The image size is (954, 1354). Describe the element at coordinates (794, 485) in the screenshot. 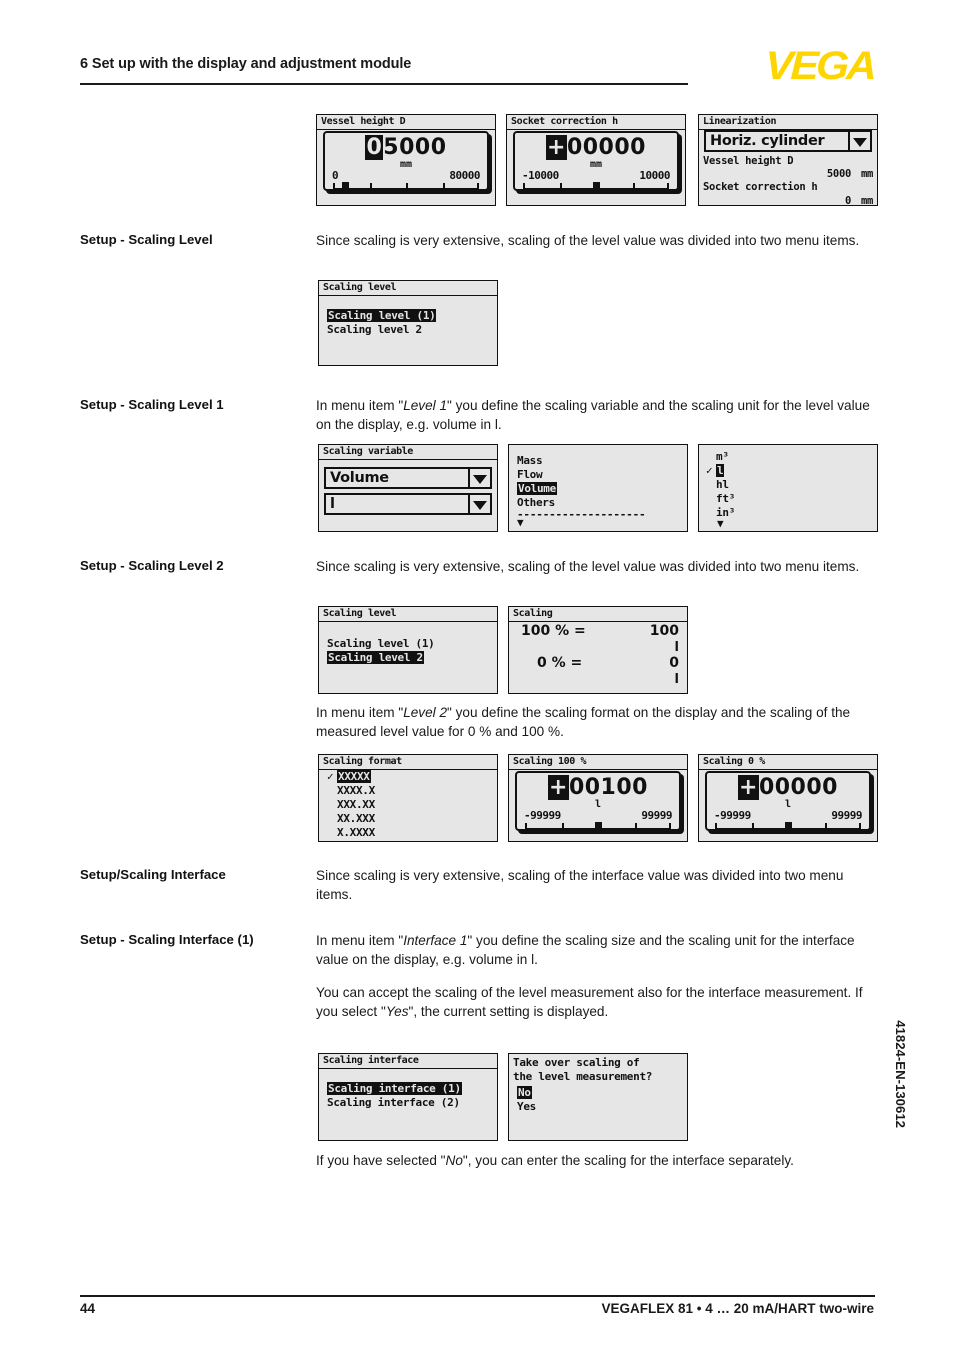

I see `list-item: hl` at that location.